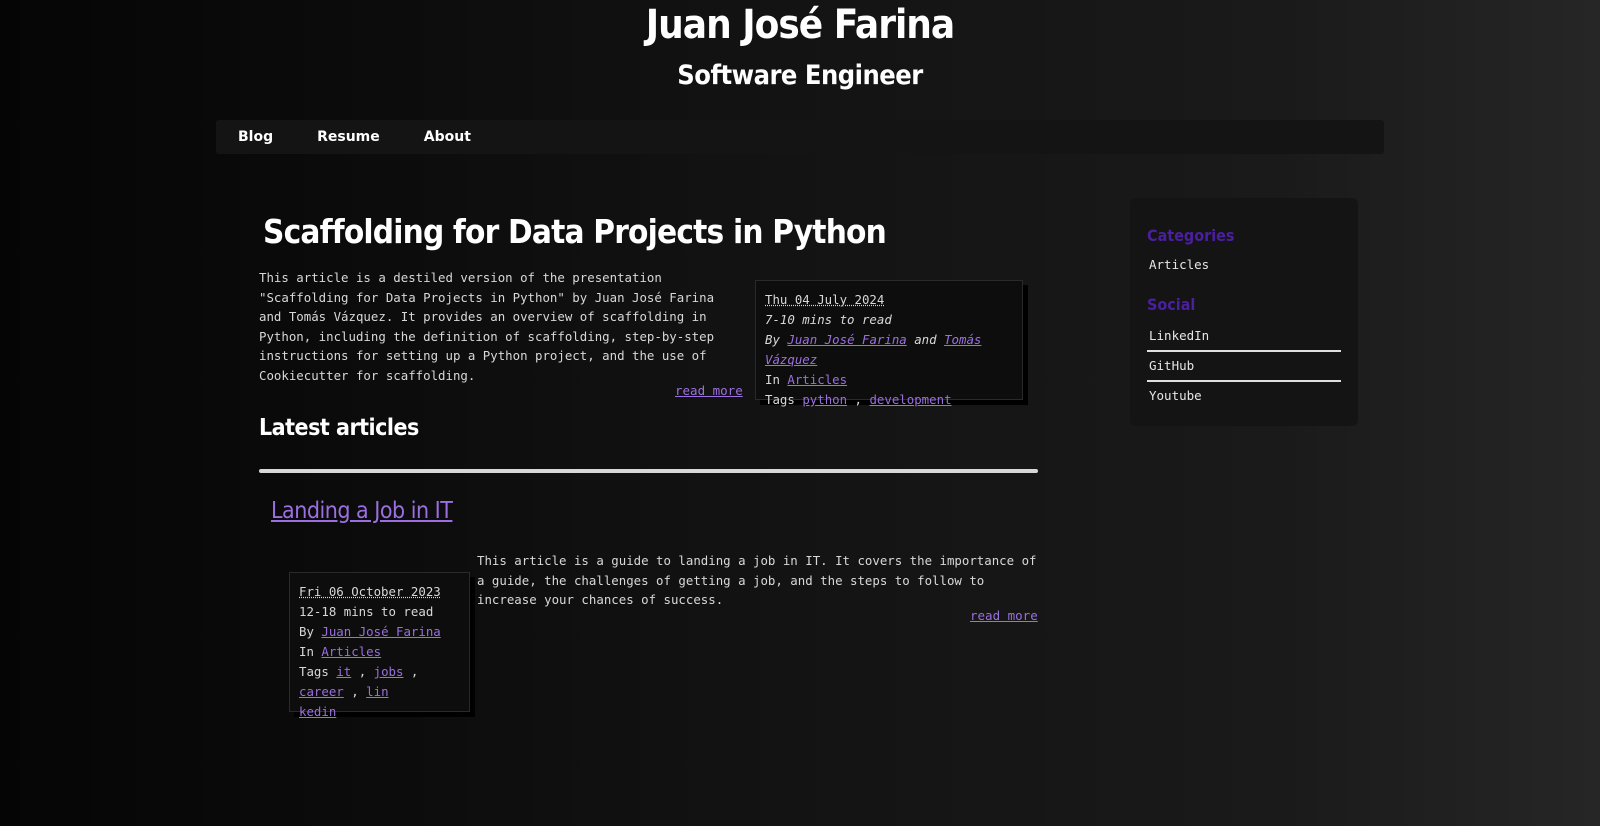  What do you see at coordinates (800, 75) in the screenshot?
I see `site-subtitle: Software Engineer` at bounding box center [800, 75].